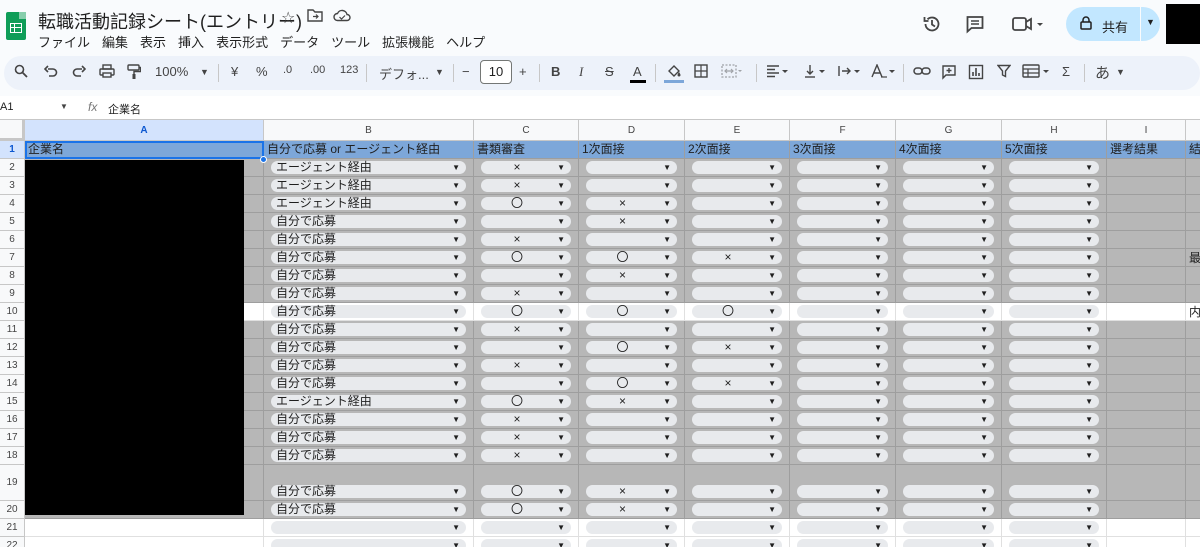 This screenshot has width=1200, height=547. I want to click on horizontal-align-icon, so click(778, 72).